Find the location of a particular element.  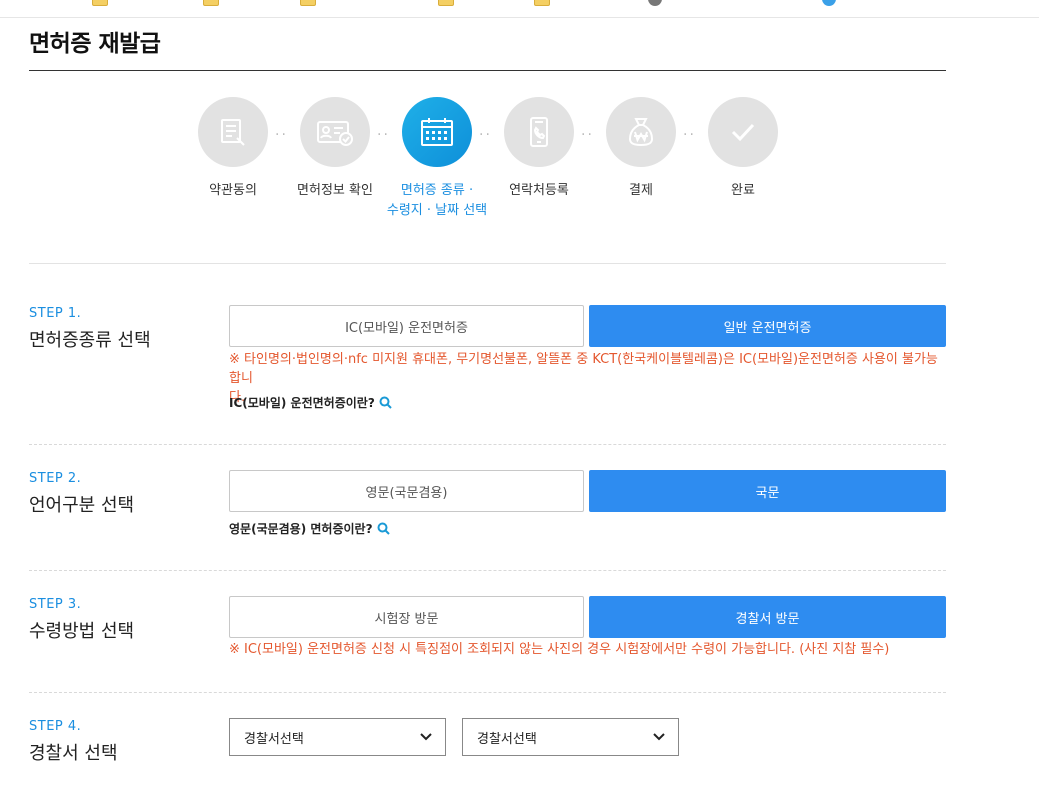

progress-step-license-info: 면허정보 확인 is located at coordinates (335, 149).